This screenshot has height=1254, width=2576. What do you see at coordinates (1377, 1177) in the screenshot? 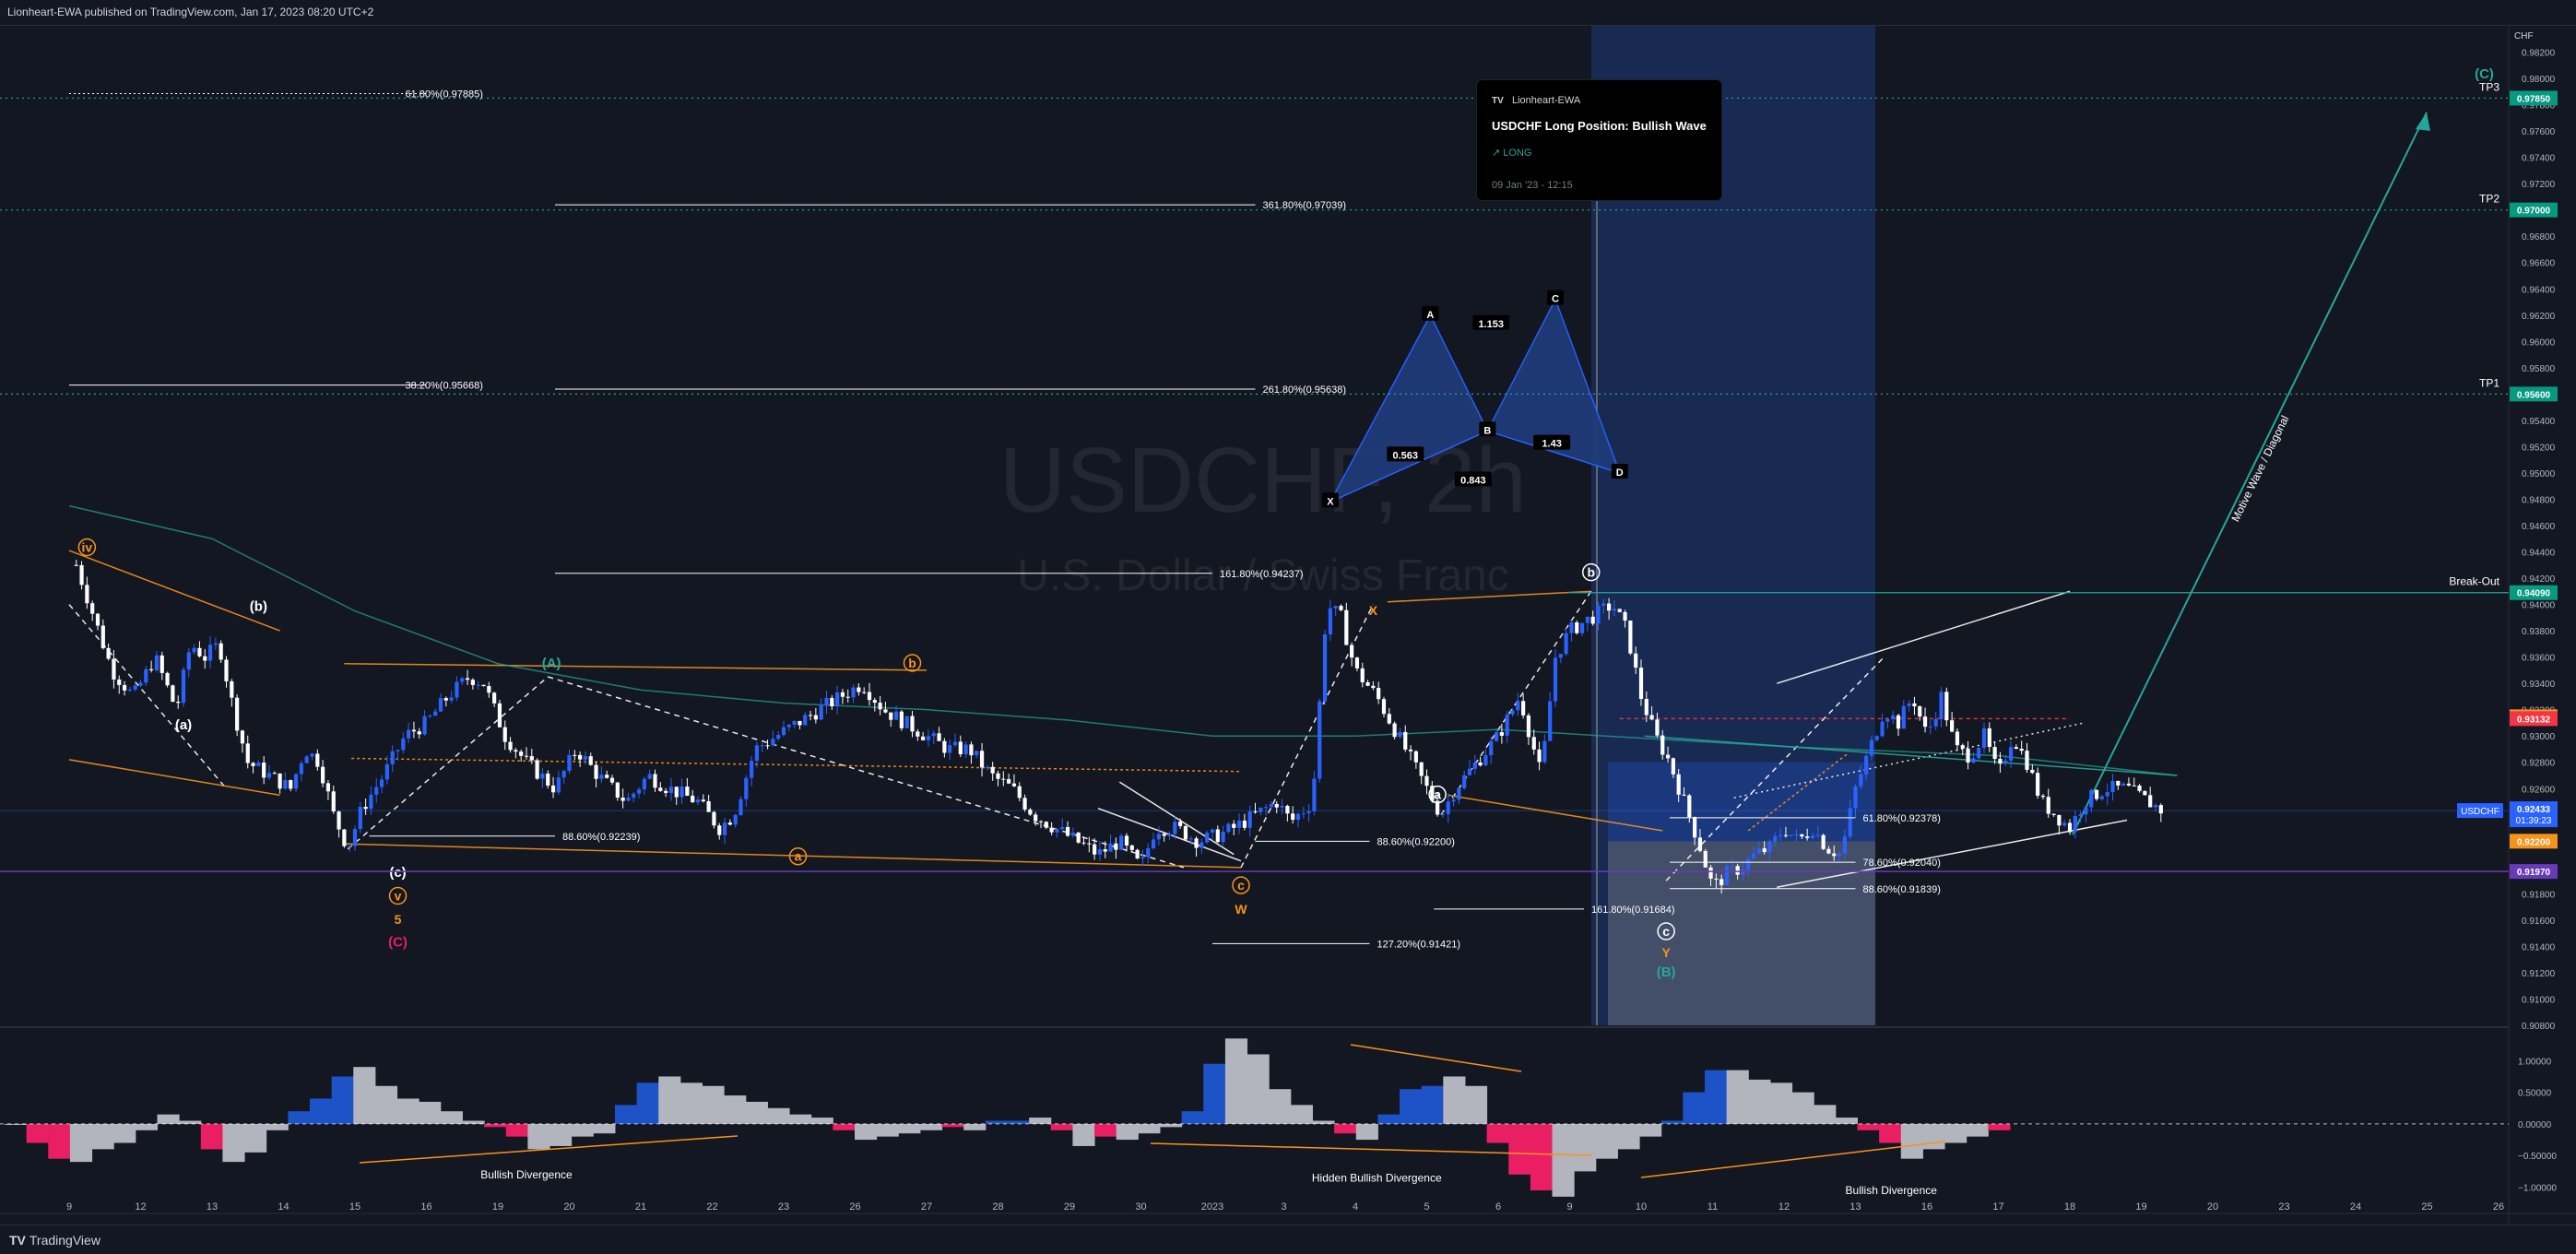
I see `macd-annotation: Hidden Bullish Divergence` at bounding box center [1377, 1177].